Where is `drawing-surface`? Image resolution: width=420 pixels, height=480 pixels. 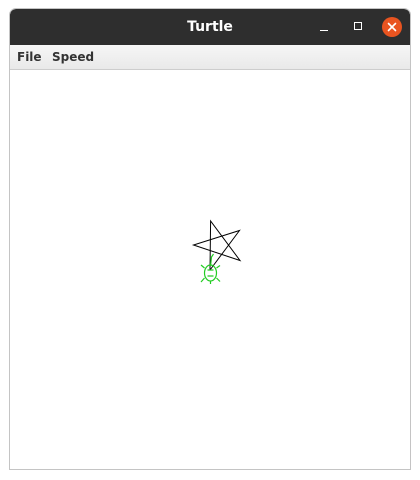
drawing-surface is located at coordinates (216, 251).